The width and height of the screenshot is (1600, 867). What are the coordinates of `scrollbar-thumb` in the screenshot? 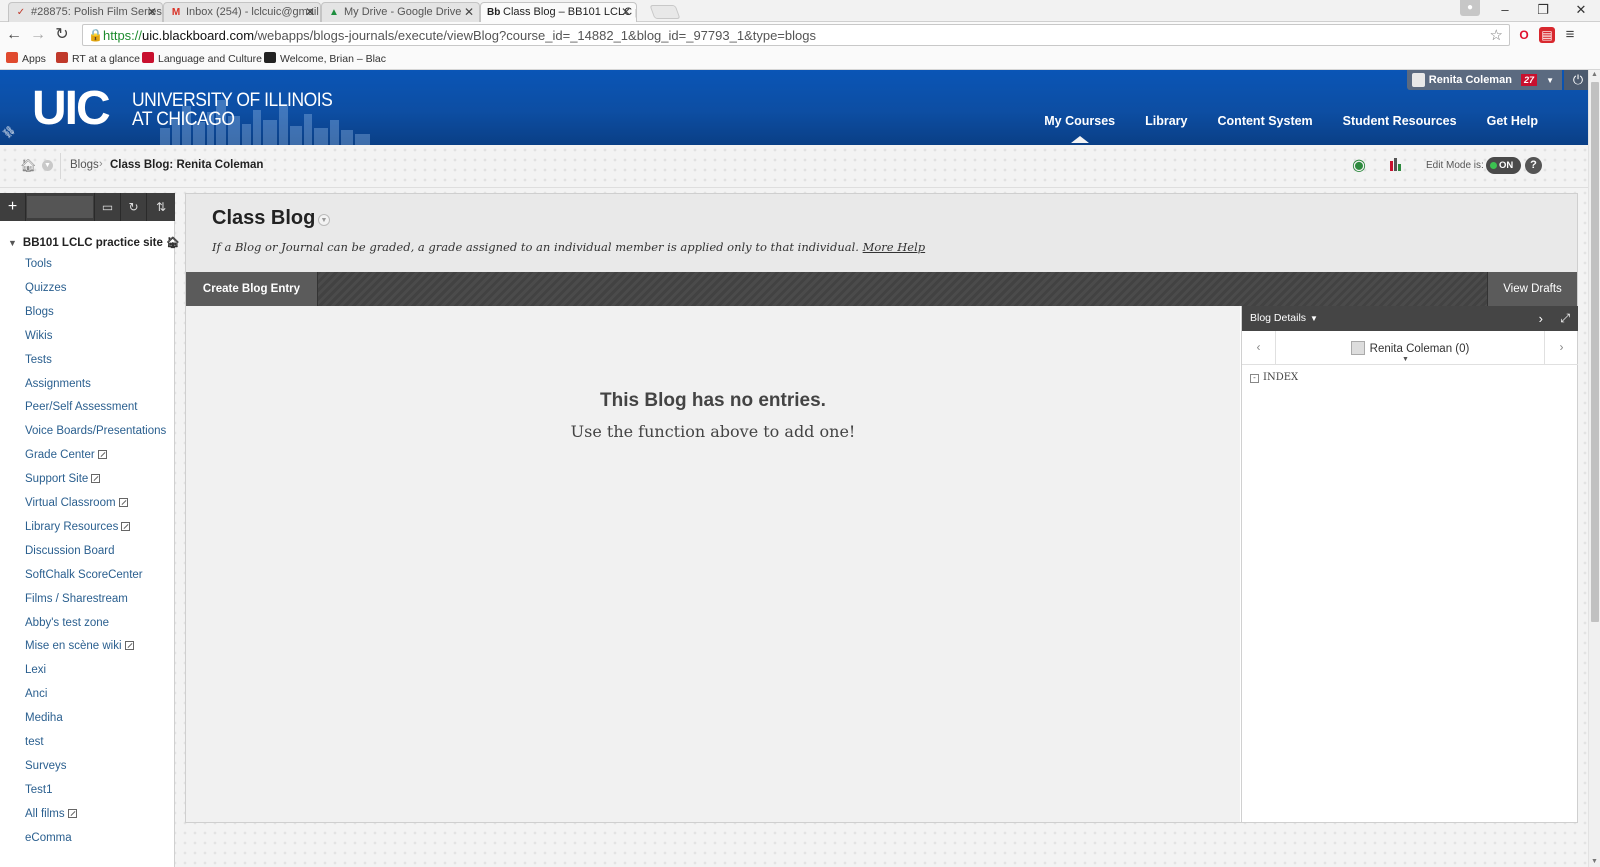 It's located at (1595, 352).